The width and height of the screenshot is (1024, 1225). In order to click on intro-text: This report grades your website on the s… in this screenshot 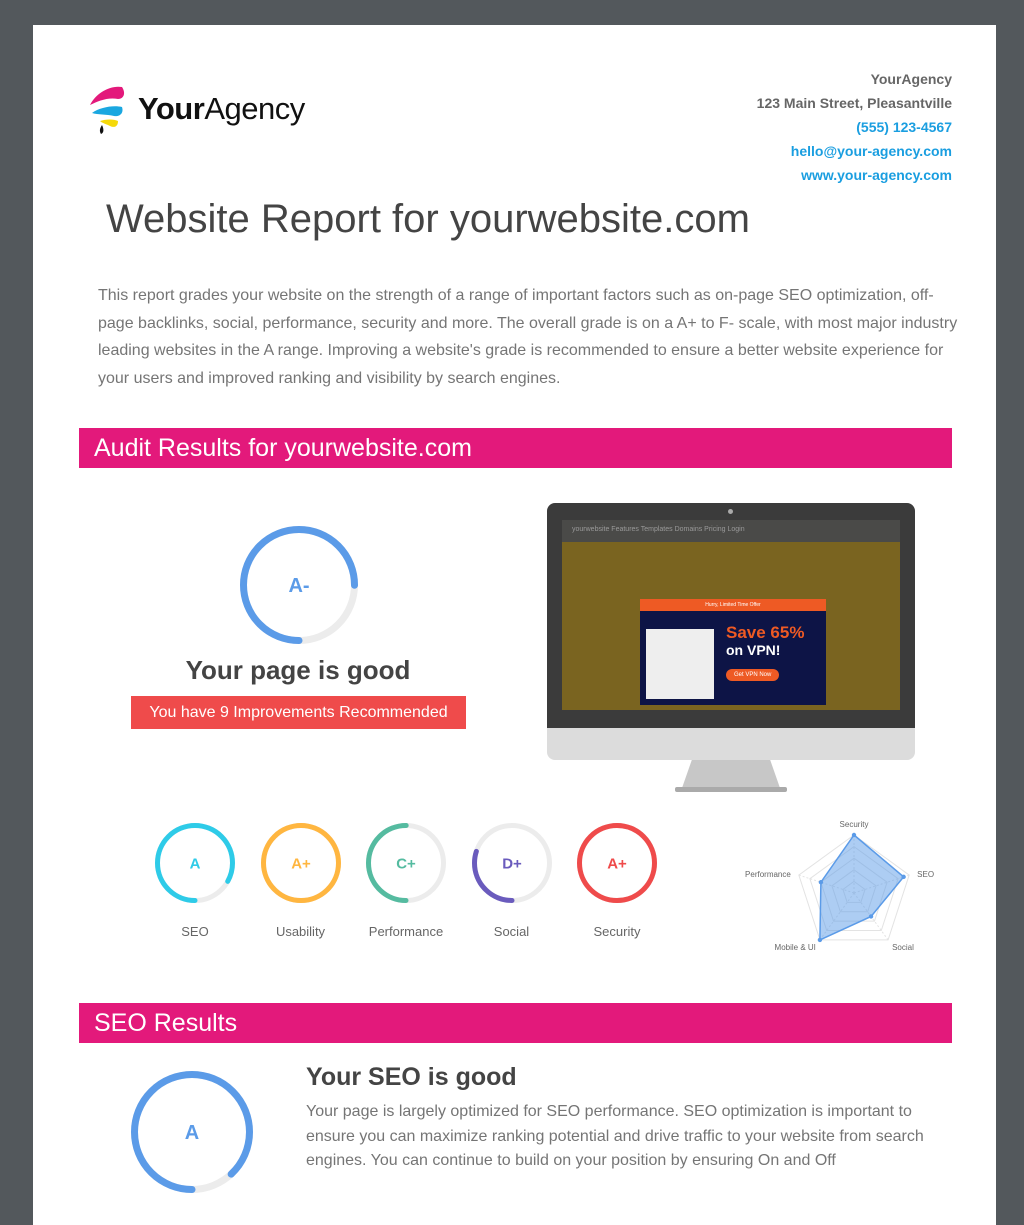, I will do `click(528, 337)`.